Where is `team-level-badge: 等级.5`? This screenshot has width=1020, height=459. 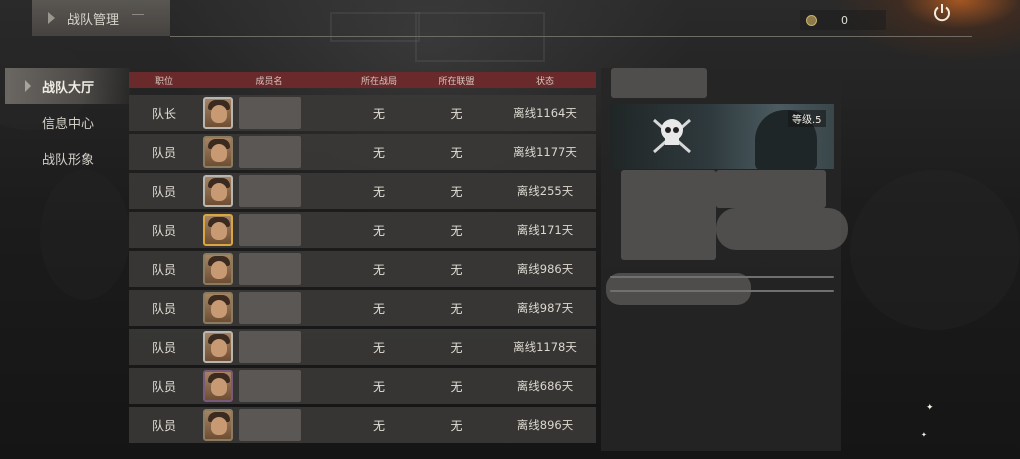 team-level-badge: 等级.5 is located at coordinates (807, 118).